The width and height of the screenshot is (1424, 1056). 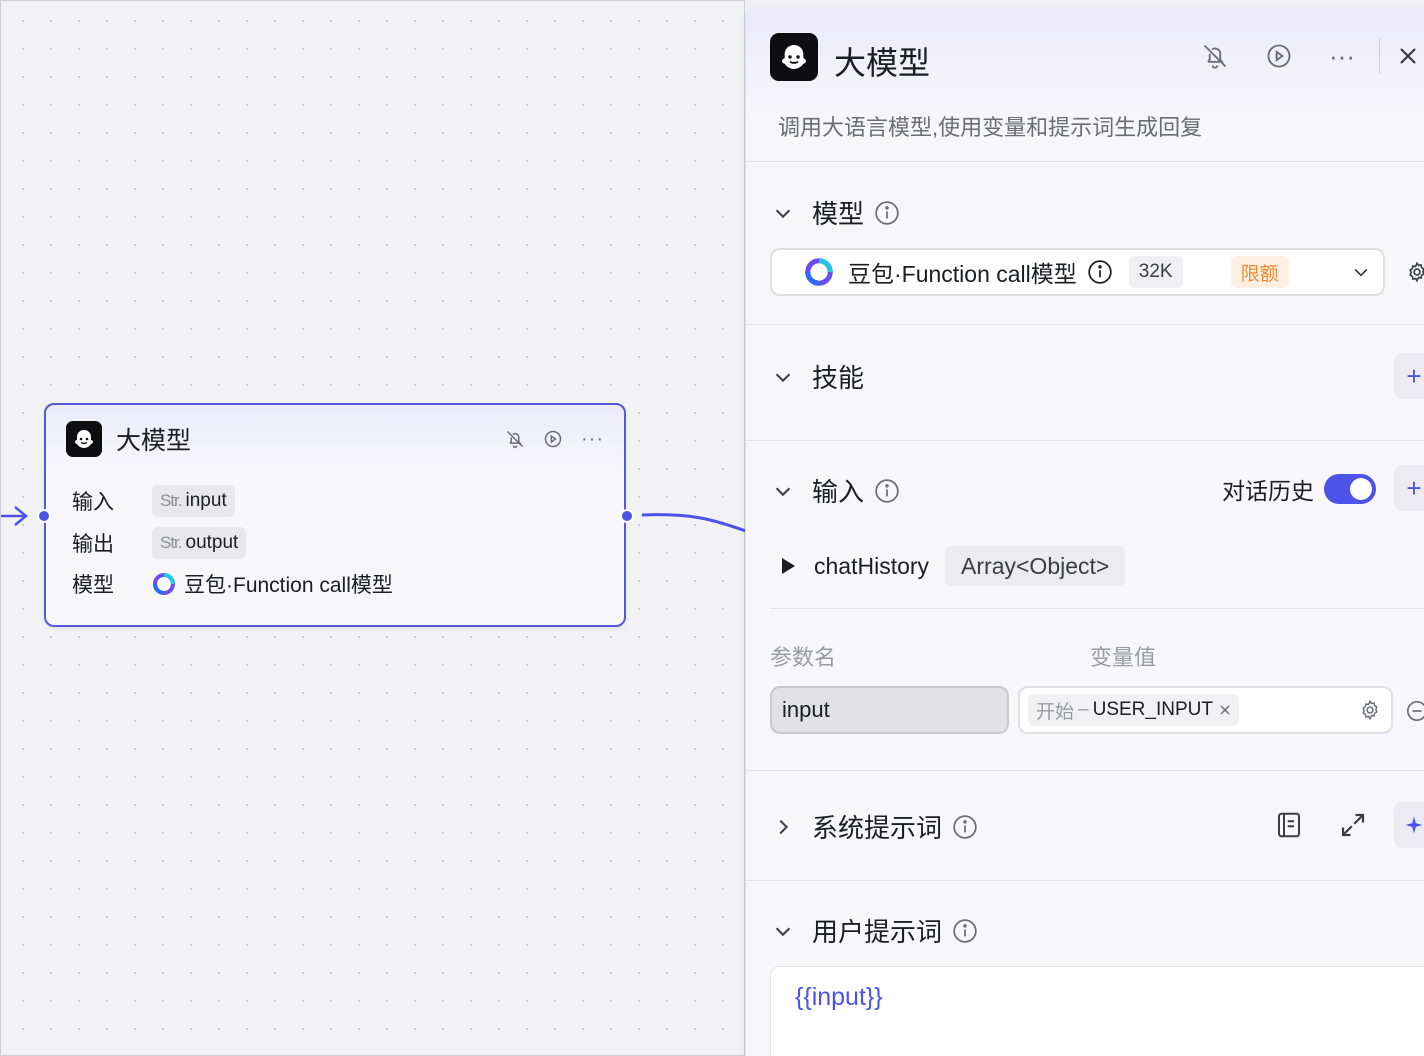 I want to click on expand-icon, so click(x=1353, y=825).